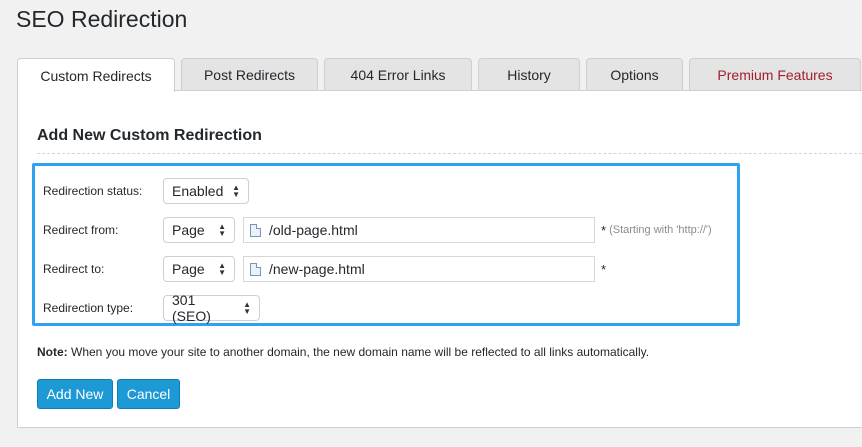 The image size is (862, 447). I want to click on note-prefix: Note:, so click(52, 352).